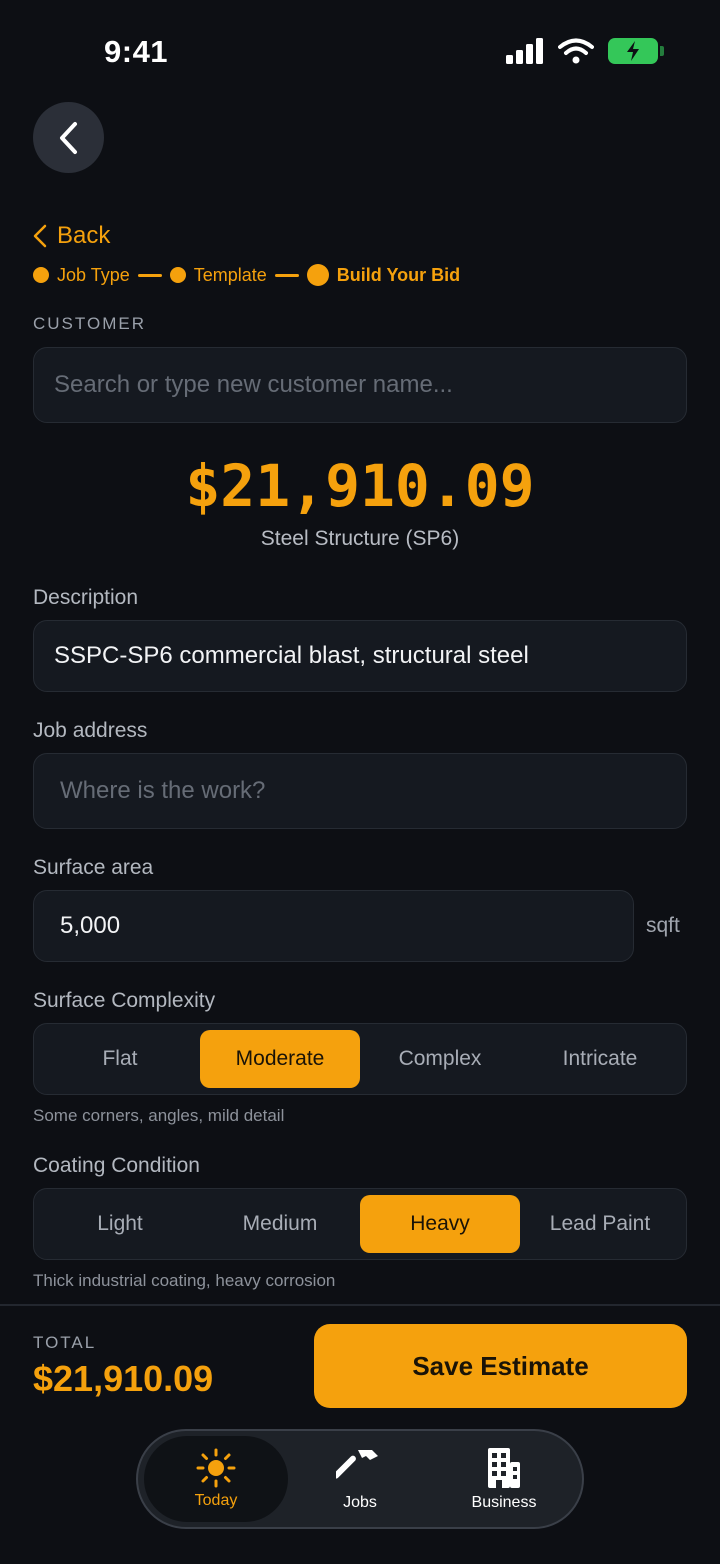 The width and height of the screenshot is (720, 1564). I want to click on complexity-hint: Some corners, angles, mild detail, so click(159, 1115).